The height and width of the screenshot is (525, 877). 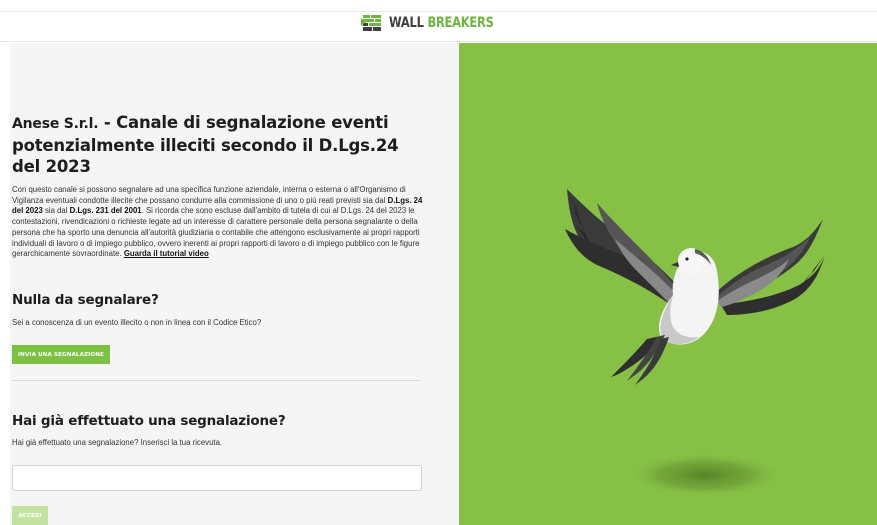 I want to click on left-wing, so click(x=624, y=247).